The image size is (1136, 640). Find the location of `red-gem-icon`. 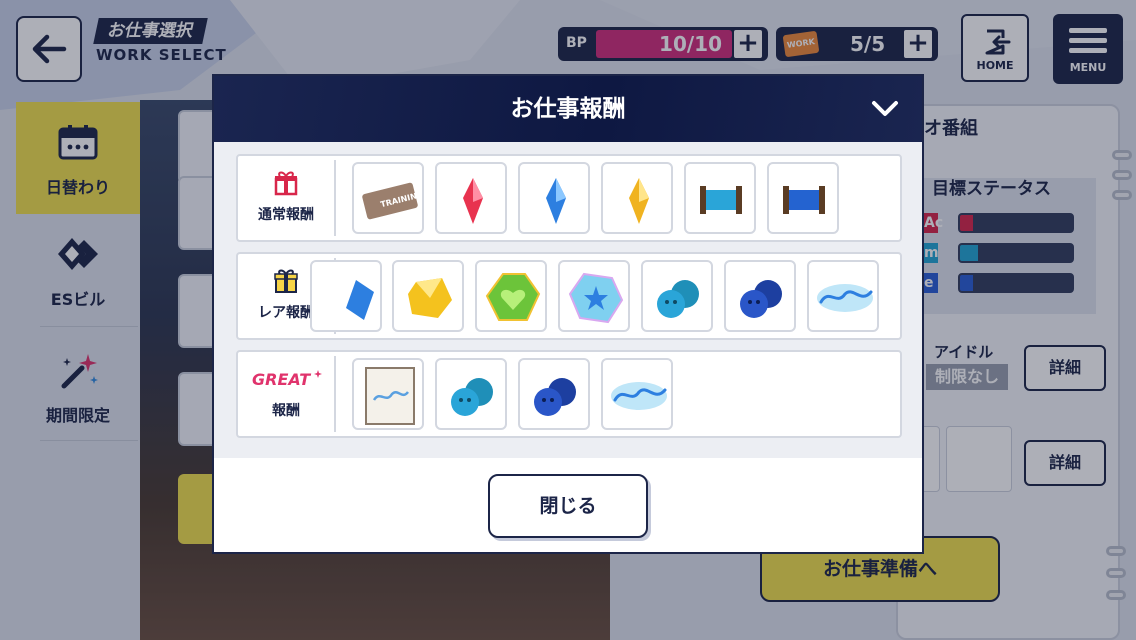

red-gem-icon is located at coordinates (473, 201).